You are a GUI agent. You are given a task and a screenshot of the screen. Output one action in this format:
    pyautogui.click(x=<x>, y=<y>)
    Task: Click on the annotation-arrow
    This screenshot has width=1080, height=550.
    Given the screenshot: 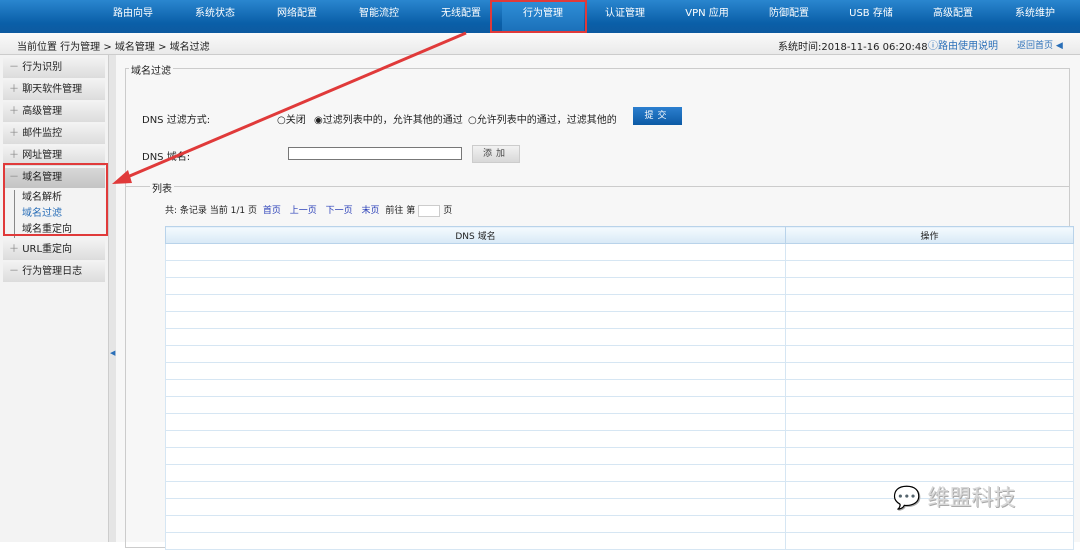 What is the action you would take?
    pyautogui.click(x=289, y=107)
    